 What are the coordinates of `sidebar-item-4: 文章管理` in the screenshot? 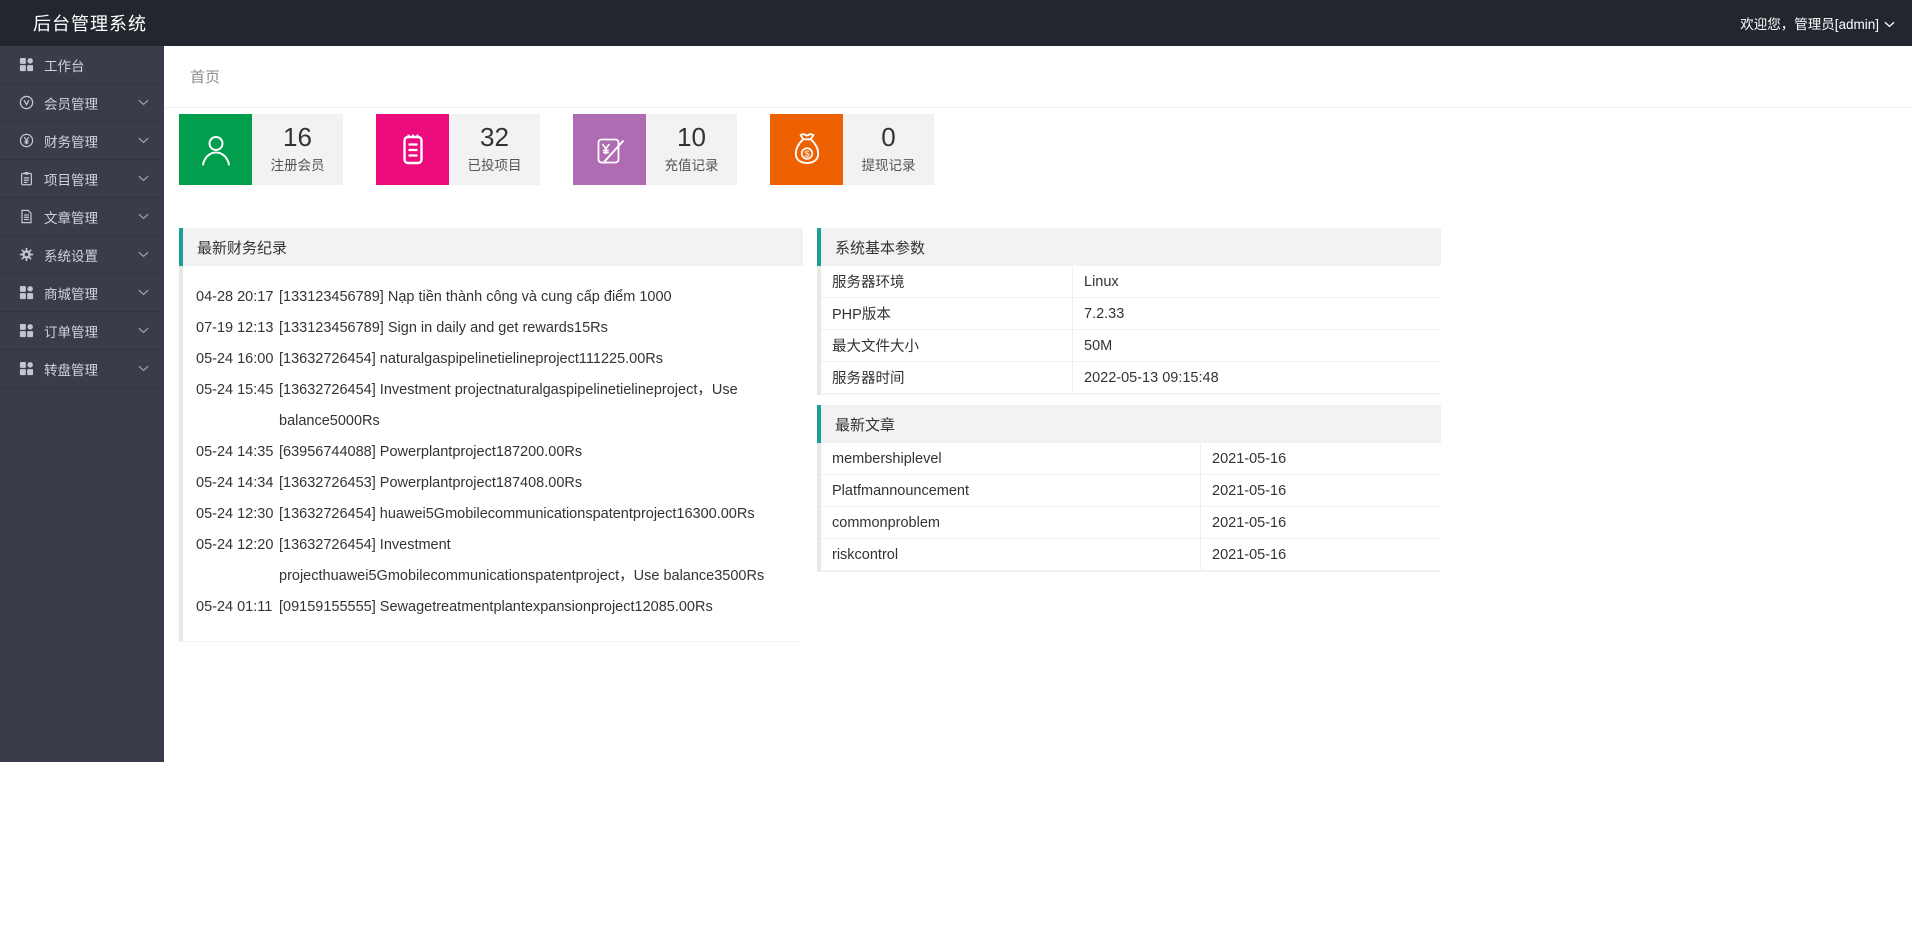 It's located at (82, 217).